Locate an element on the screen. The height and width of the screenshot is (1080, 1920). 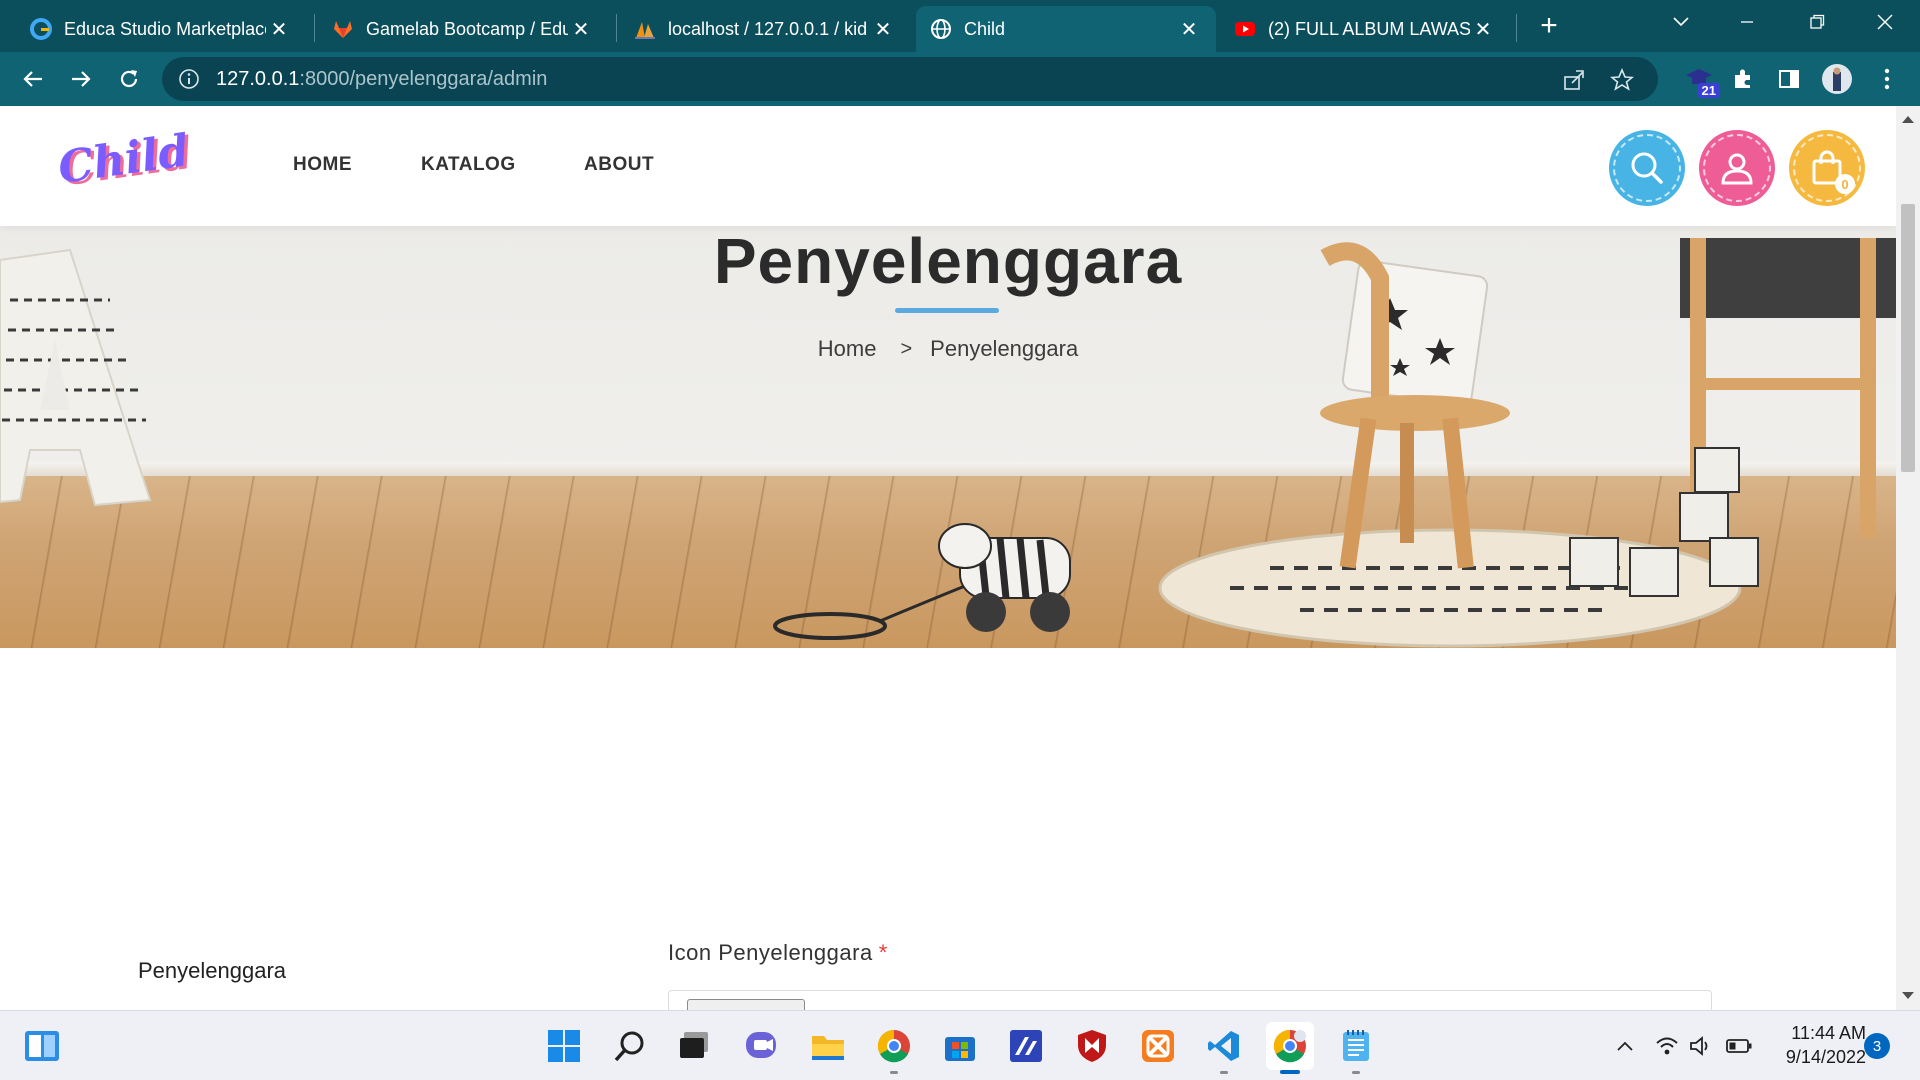
system-clock: 11:44 AM 9/14/2022 is located at coordinates (1818, 1045).